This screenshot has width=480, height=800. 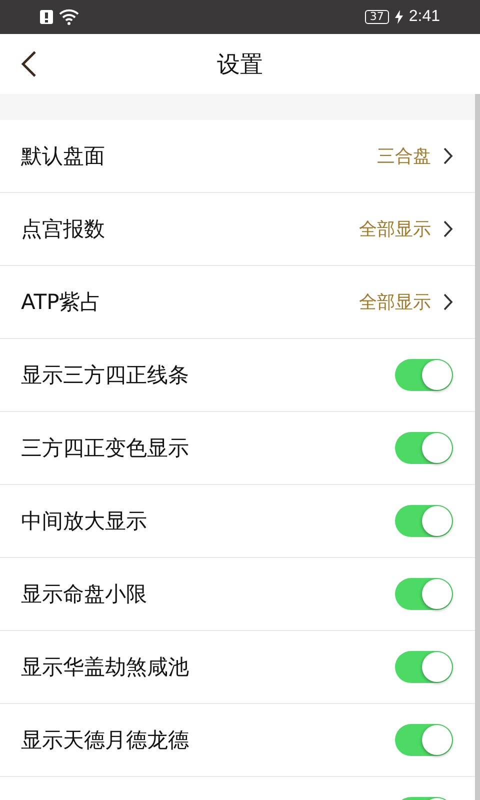 I want to click on back-icon, so click(x=29, y=64).